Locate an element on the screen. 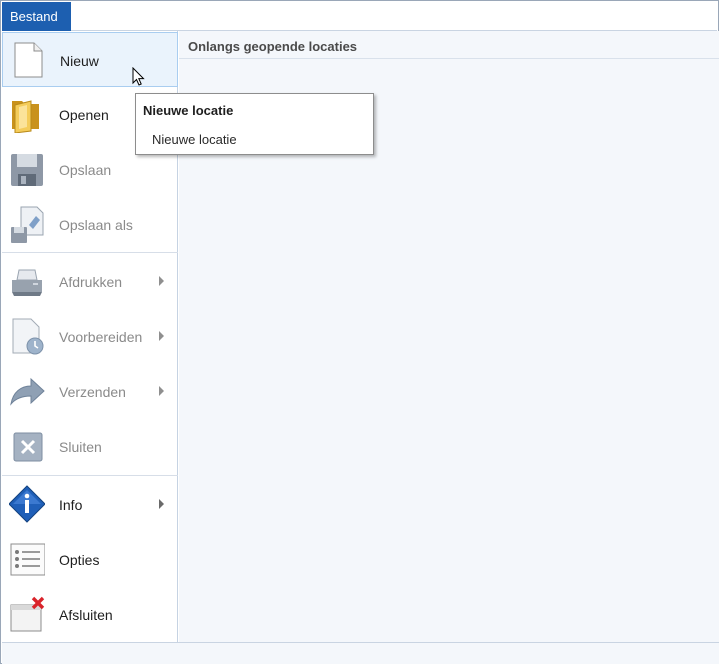  tooltip-body: Nieuwe locatie is located at coordinates (194, 139).